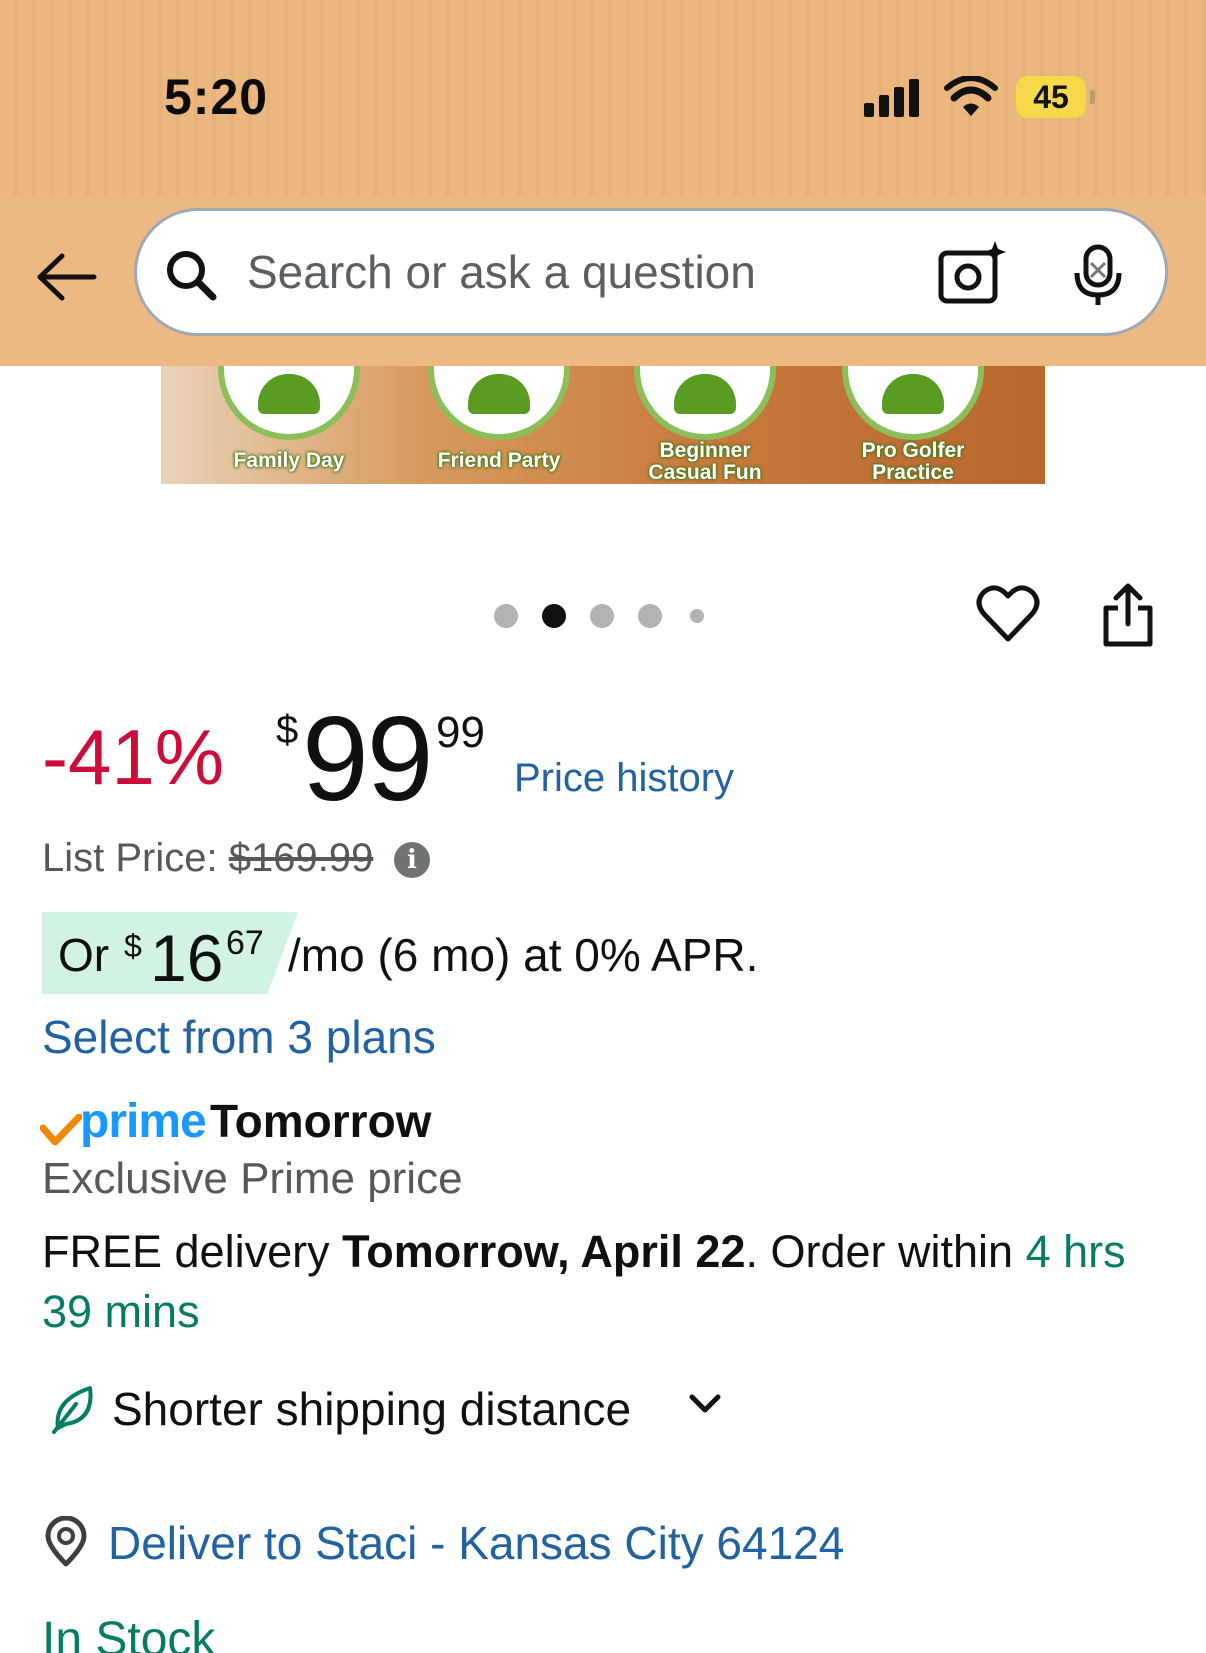  I want to click on list-price: List Price: $169.99, so click(207, 858).